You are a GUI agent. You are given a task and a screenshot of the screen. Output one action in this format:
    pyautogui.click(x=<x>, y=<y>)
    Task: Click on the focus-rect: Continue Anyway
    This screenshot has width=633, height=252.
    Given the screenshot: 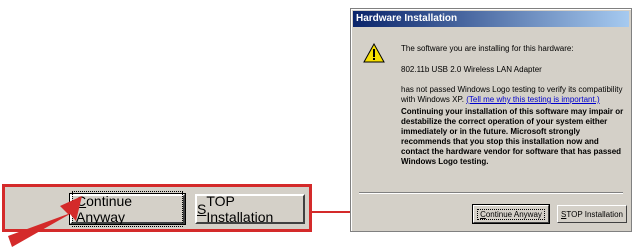 What is the action you would take?
    pyautogui.click(x=511, y=214)
    